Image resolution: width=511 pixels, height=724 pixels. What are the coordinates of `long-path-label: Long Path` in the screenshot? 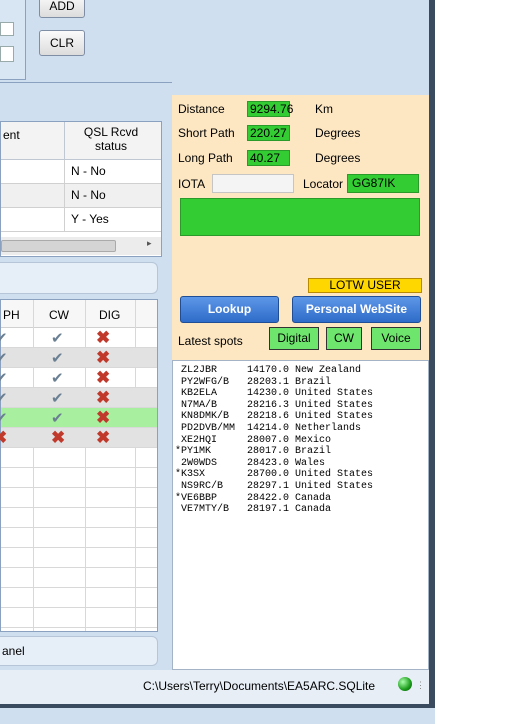 It's located at (205, 158).